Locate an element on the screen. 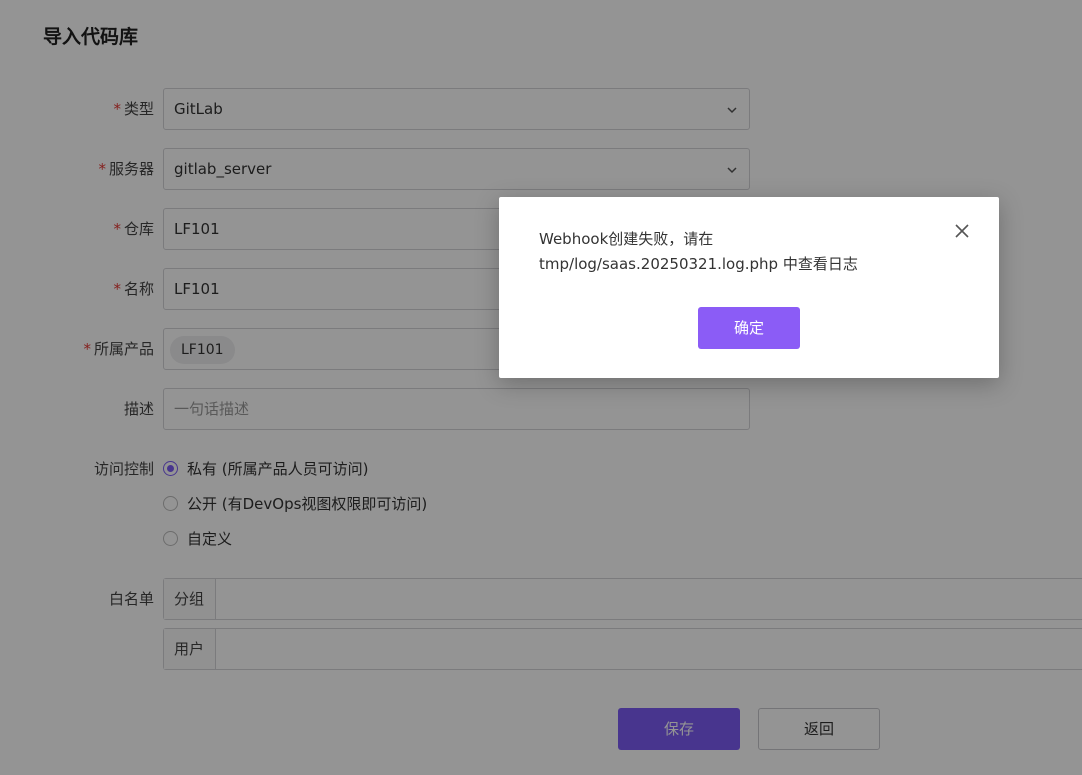  ok-button: 确定 is located at coordinates (749, 328).